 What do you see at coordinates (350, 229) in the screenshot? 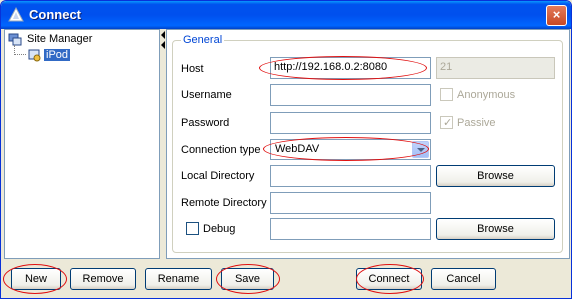
I see `debug-path-input` at bounding box center [350, 229].